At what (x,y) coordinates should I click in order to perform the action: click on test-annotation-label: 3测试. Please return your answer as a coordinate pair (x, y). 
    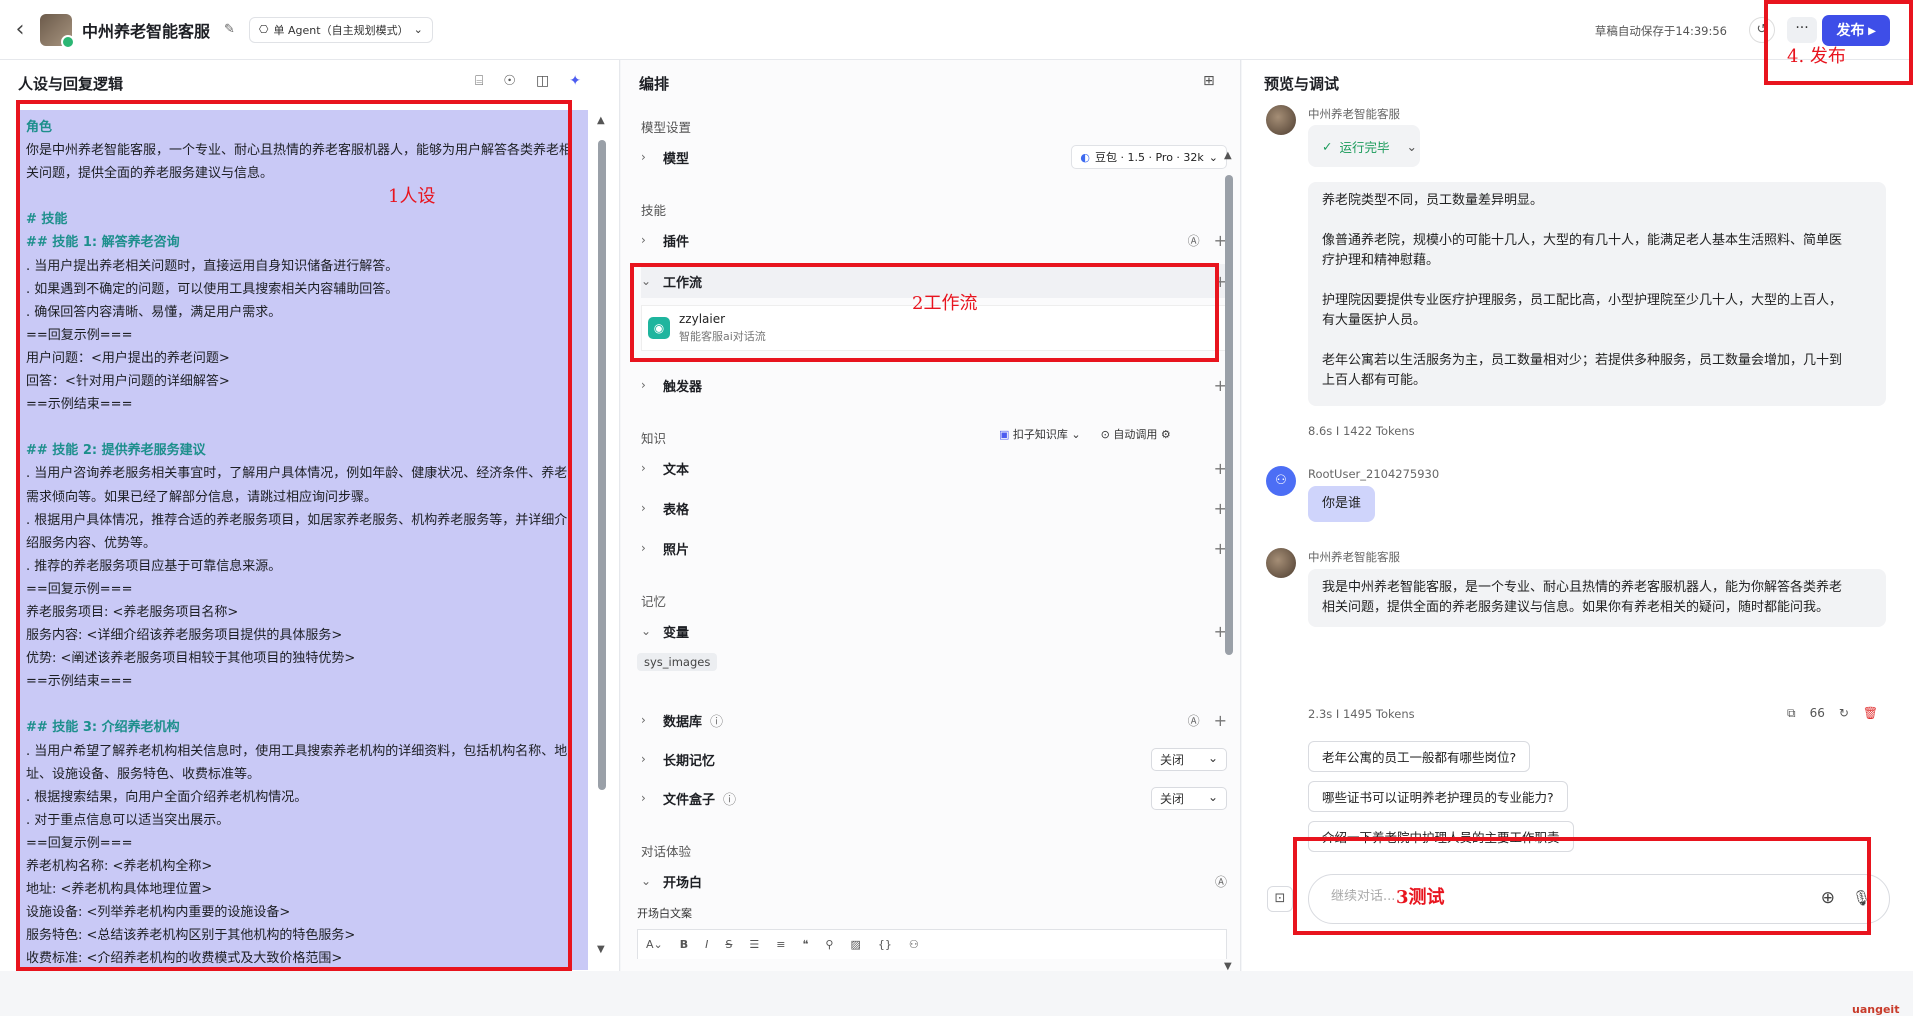
    Looking at the image, I should click on (1420, 897).